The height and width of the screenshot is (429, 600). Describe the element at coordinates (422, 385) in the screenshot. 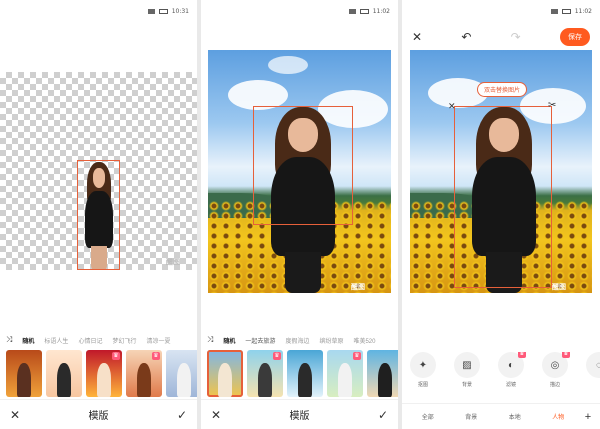

I see `tool-label: 抠图` at that location.